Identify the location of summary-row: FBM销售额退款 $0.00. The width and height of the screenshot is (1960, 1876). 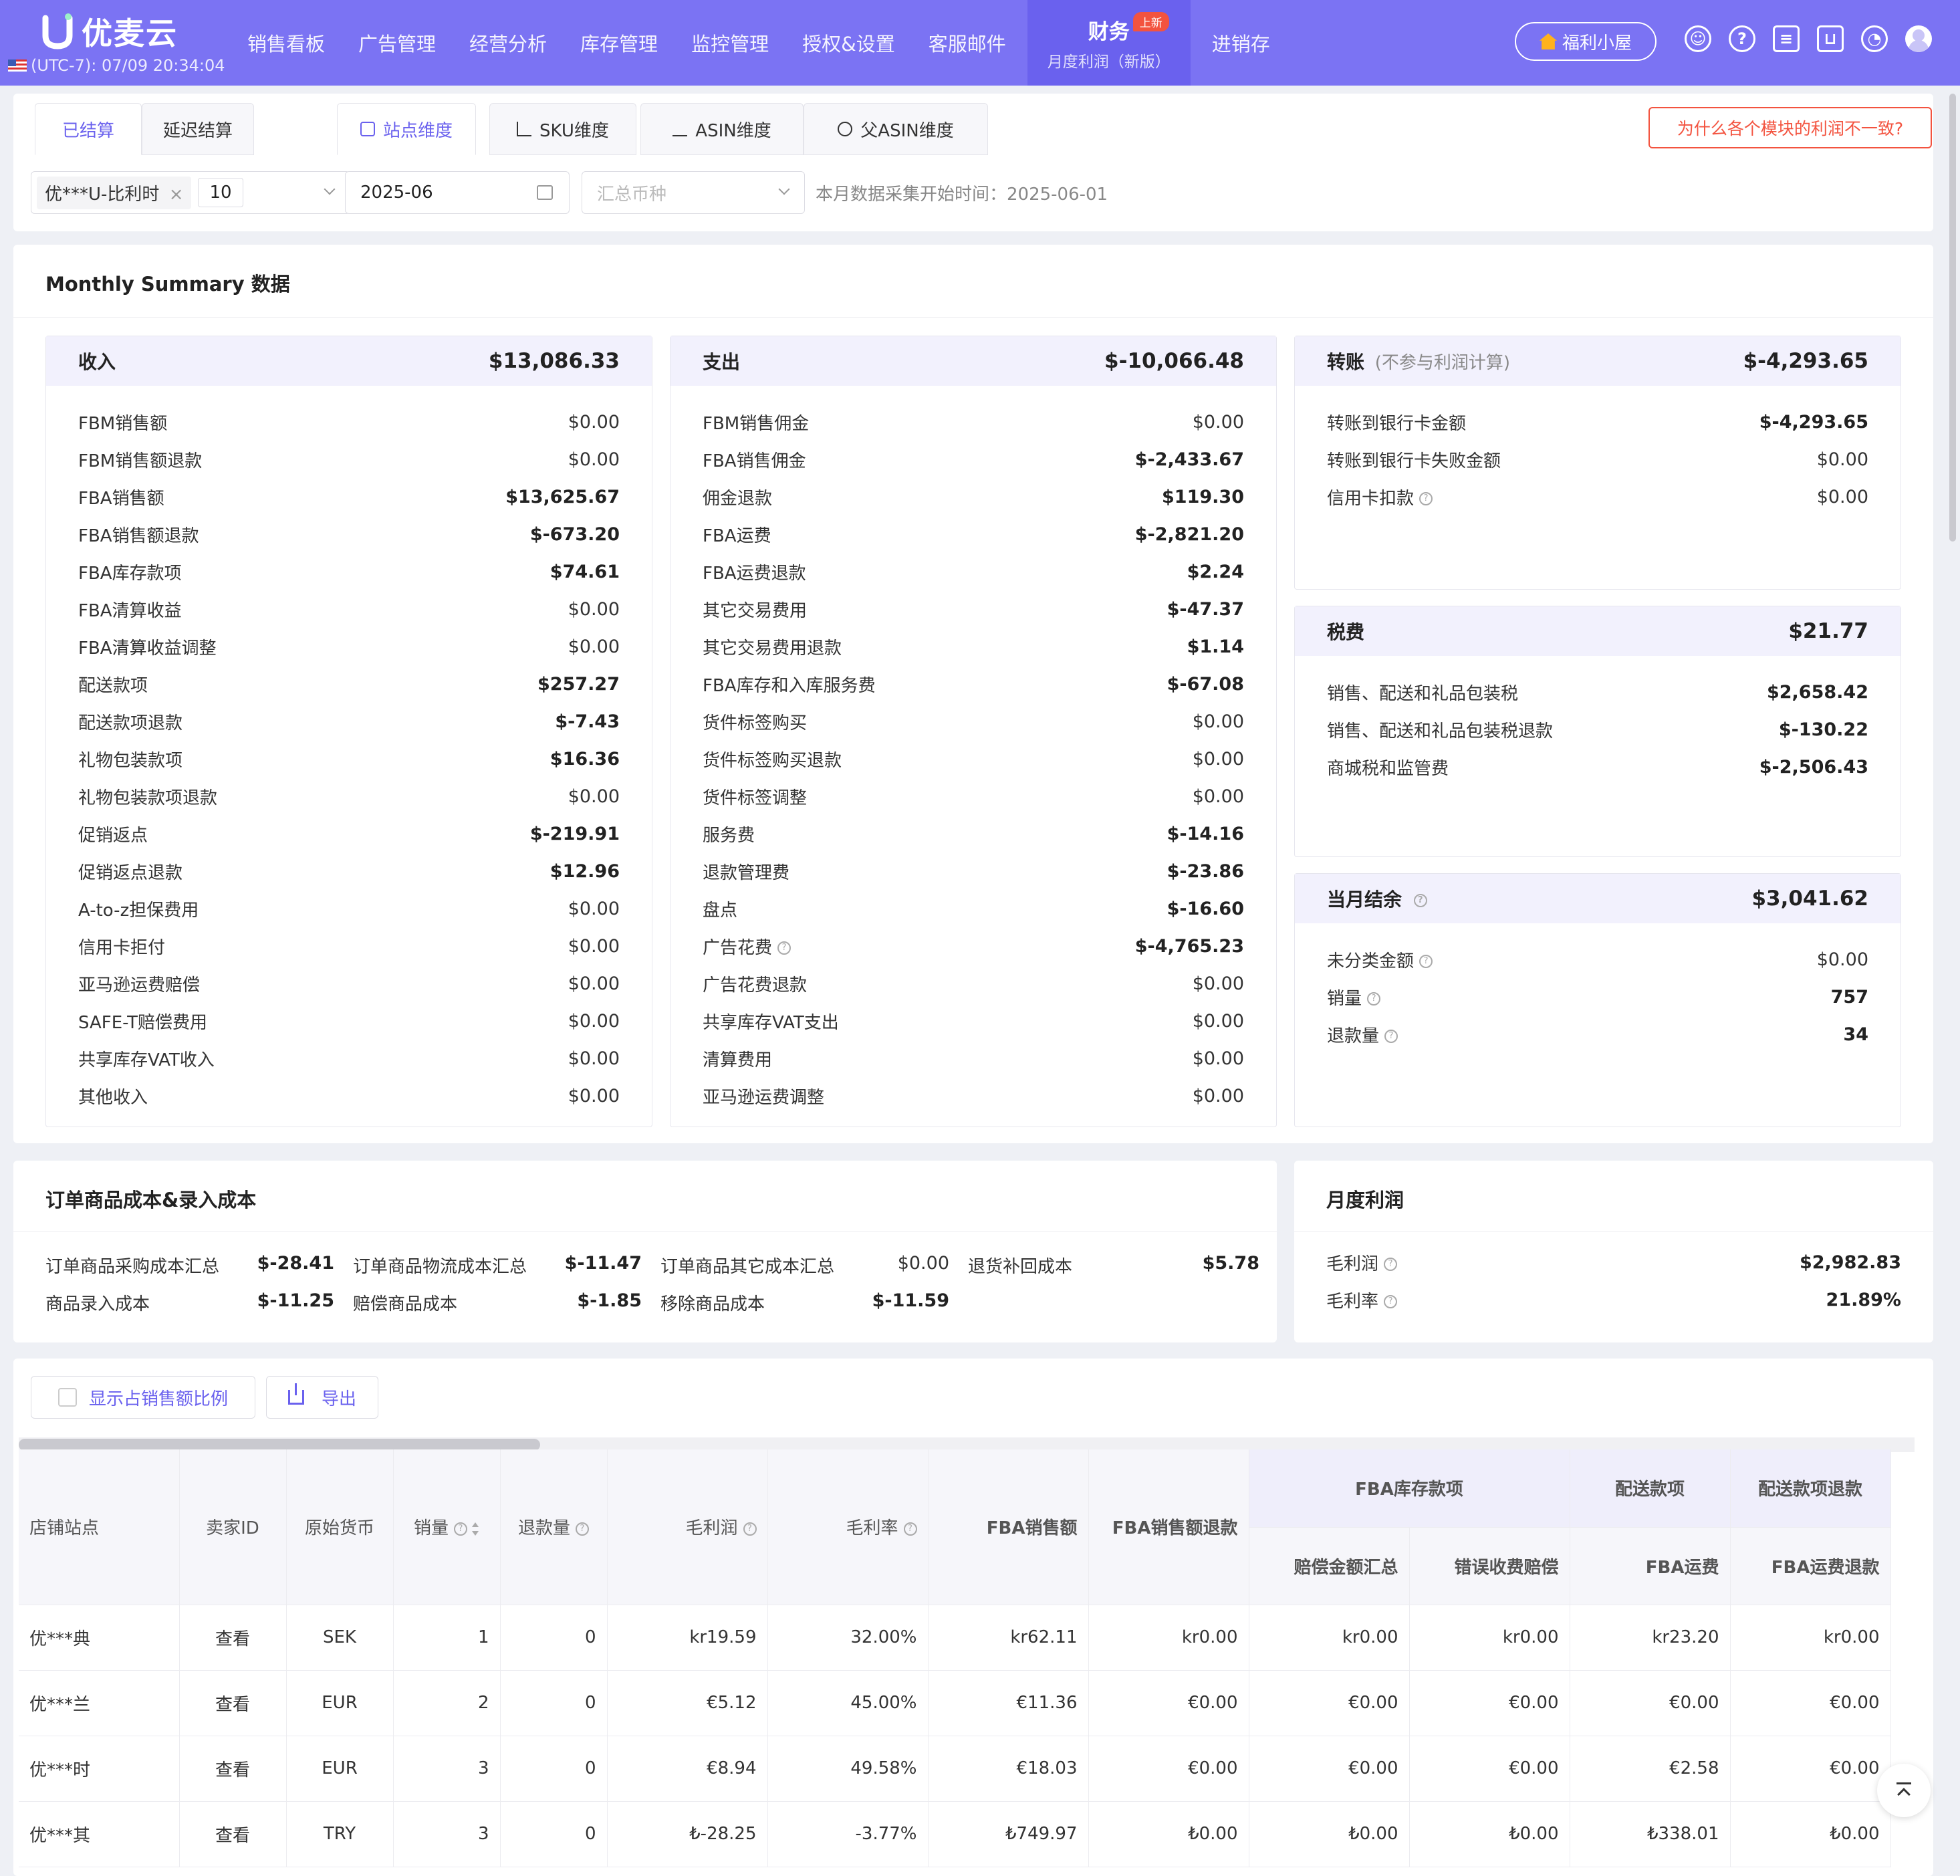
(349, 459).